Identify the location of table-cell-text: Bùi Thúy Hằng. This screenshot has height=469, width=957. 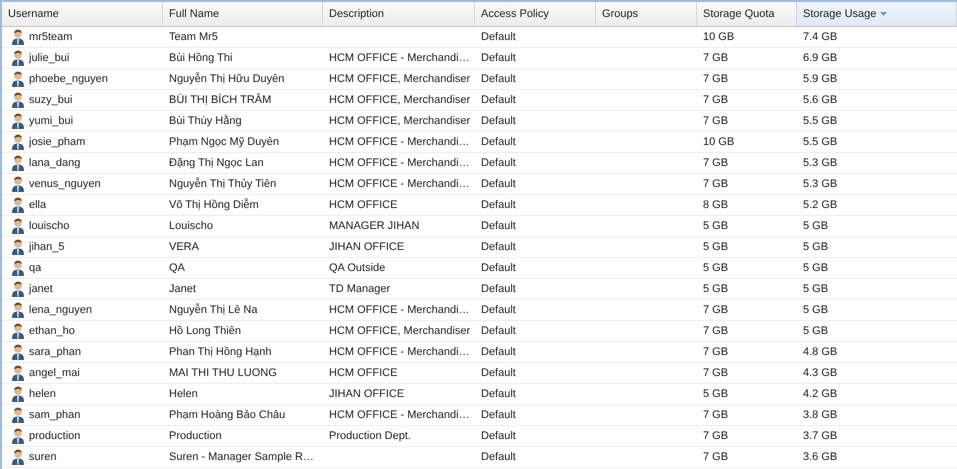
(205, 121).